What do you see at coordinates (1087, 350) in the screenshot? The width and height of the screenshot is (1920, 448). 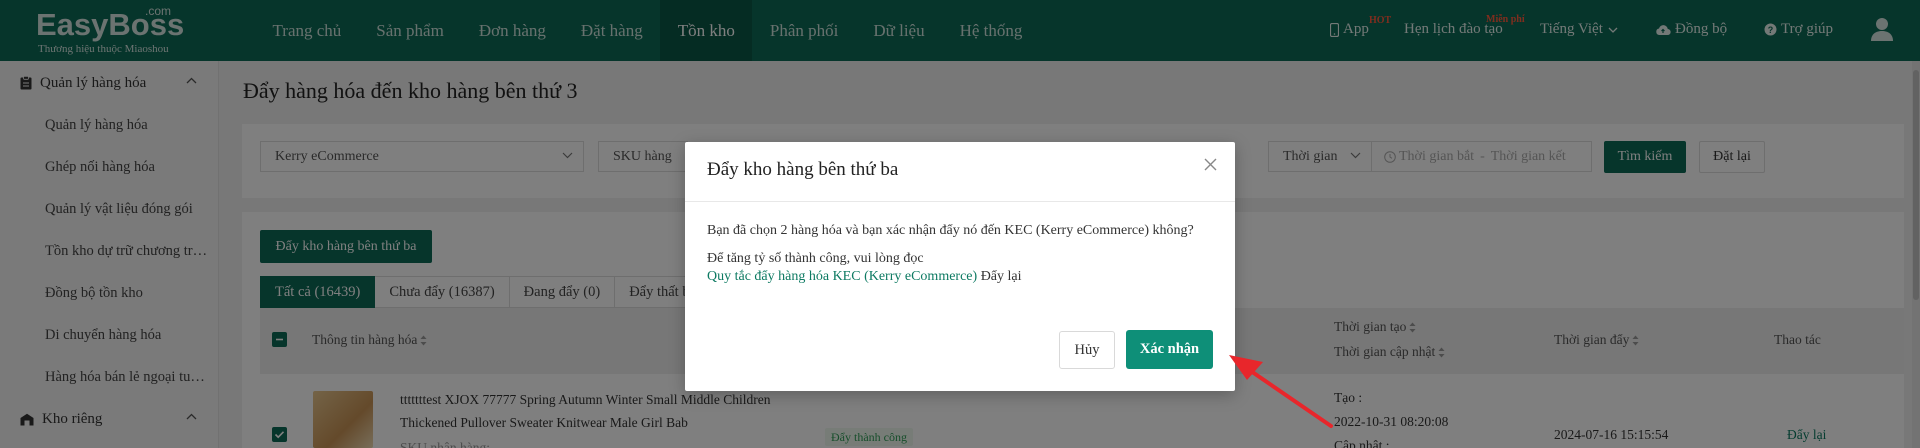 I see `cancel-button: Hủy` at bounding box center [1087, 350].